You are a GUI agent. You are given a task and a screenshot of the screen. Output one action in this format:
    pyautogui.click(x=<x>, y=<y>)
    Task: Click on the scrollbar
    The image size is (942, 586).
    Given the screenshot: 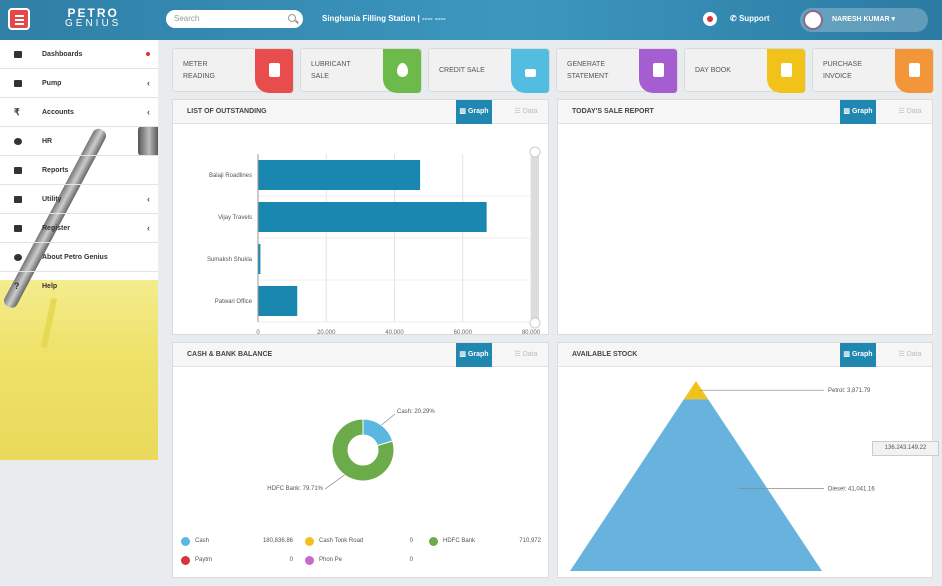 What is the action you would take?
    pyautogui.click(x=535, y=238)
    